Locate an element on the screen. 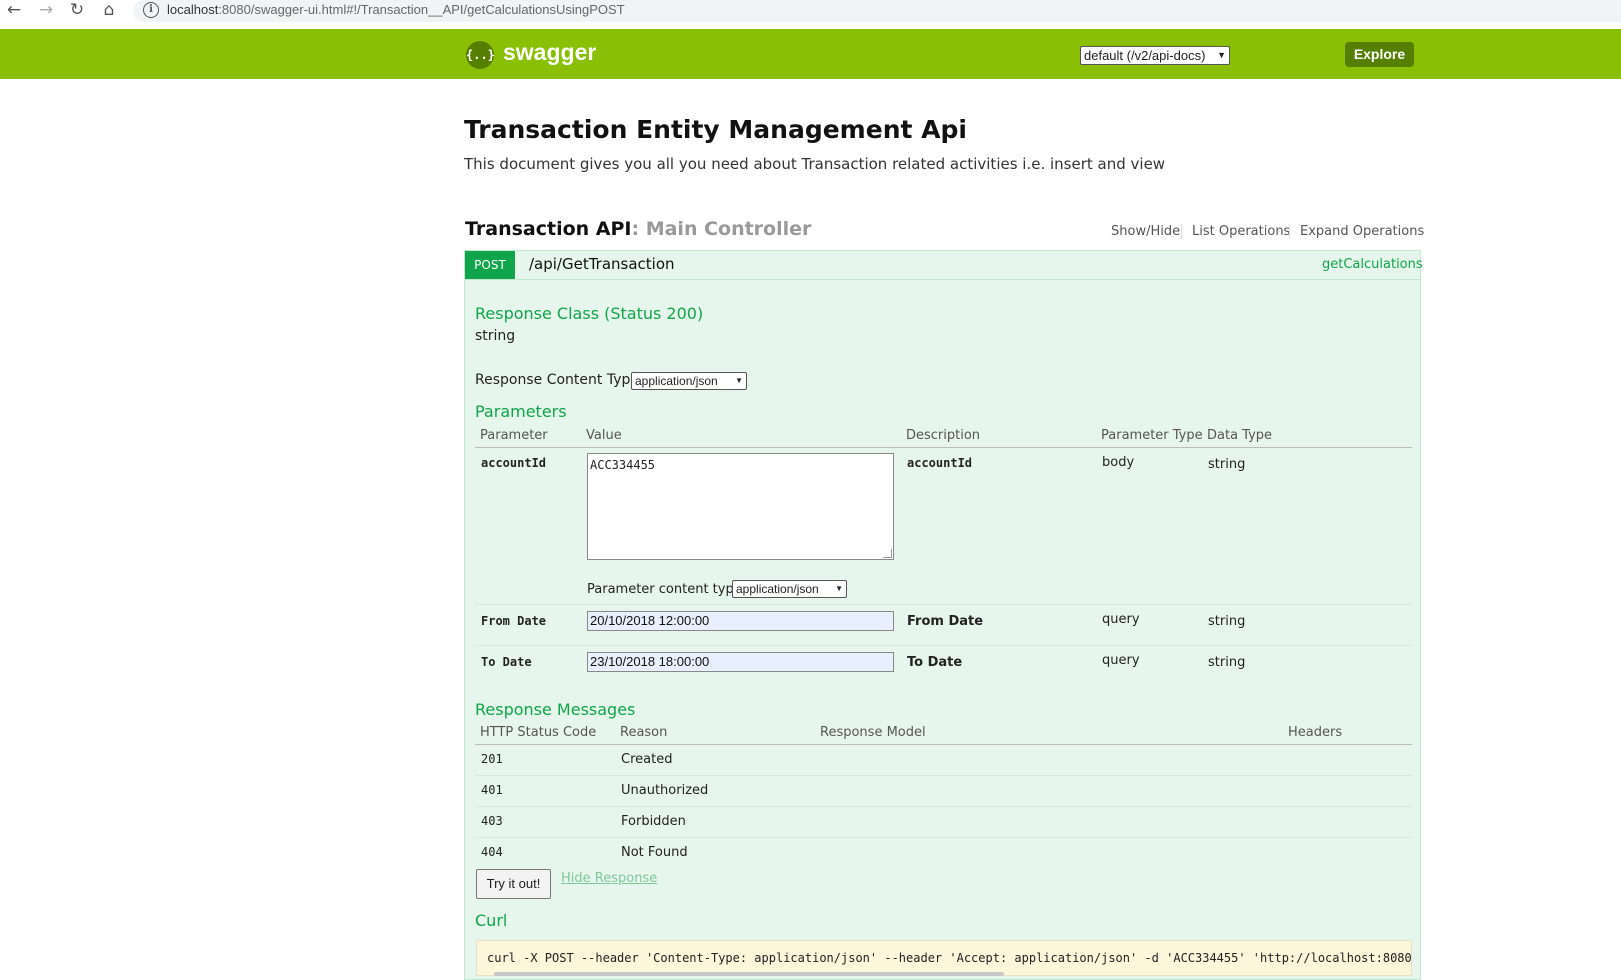 The width and height of the screenshot is (1621, 980). back-icon: ← is located at coordinates (14, 11).